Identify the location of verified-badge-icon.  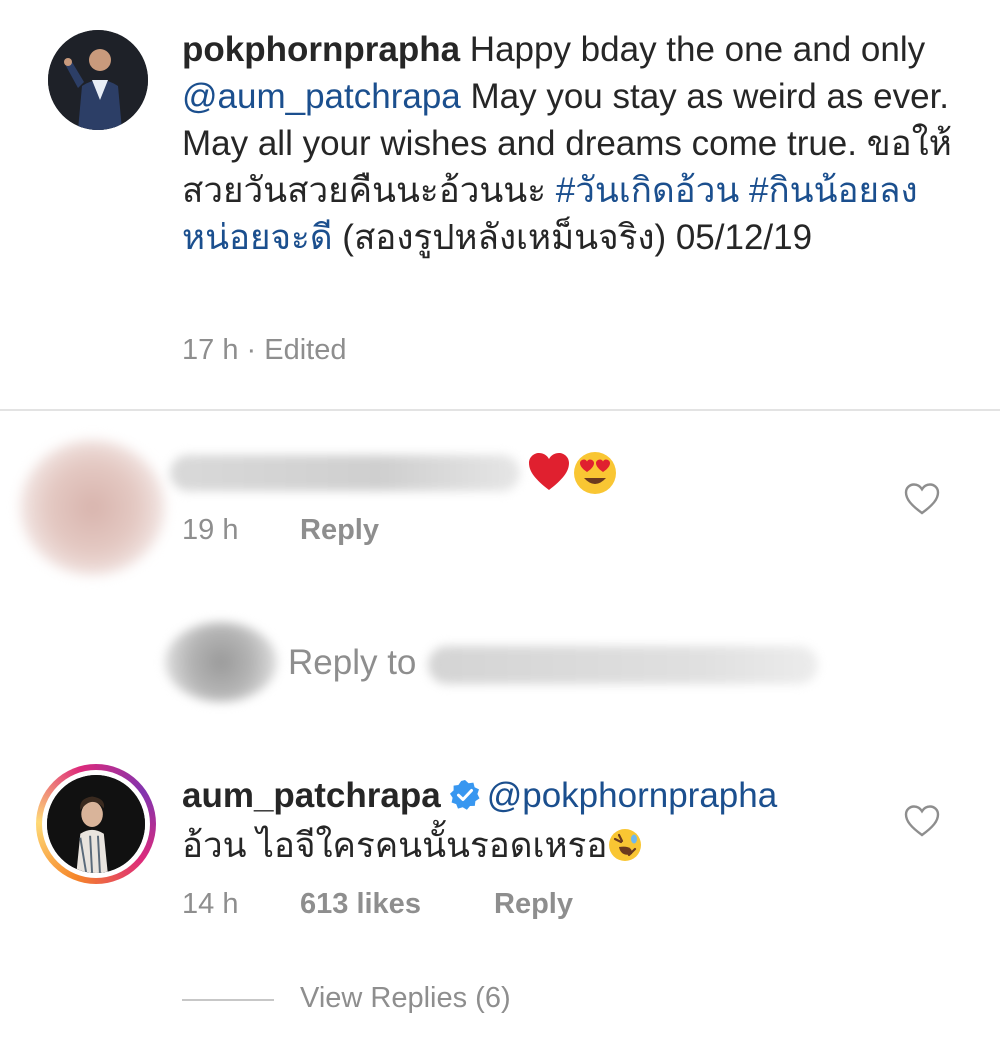
(464, 795).